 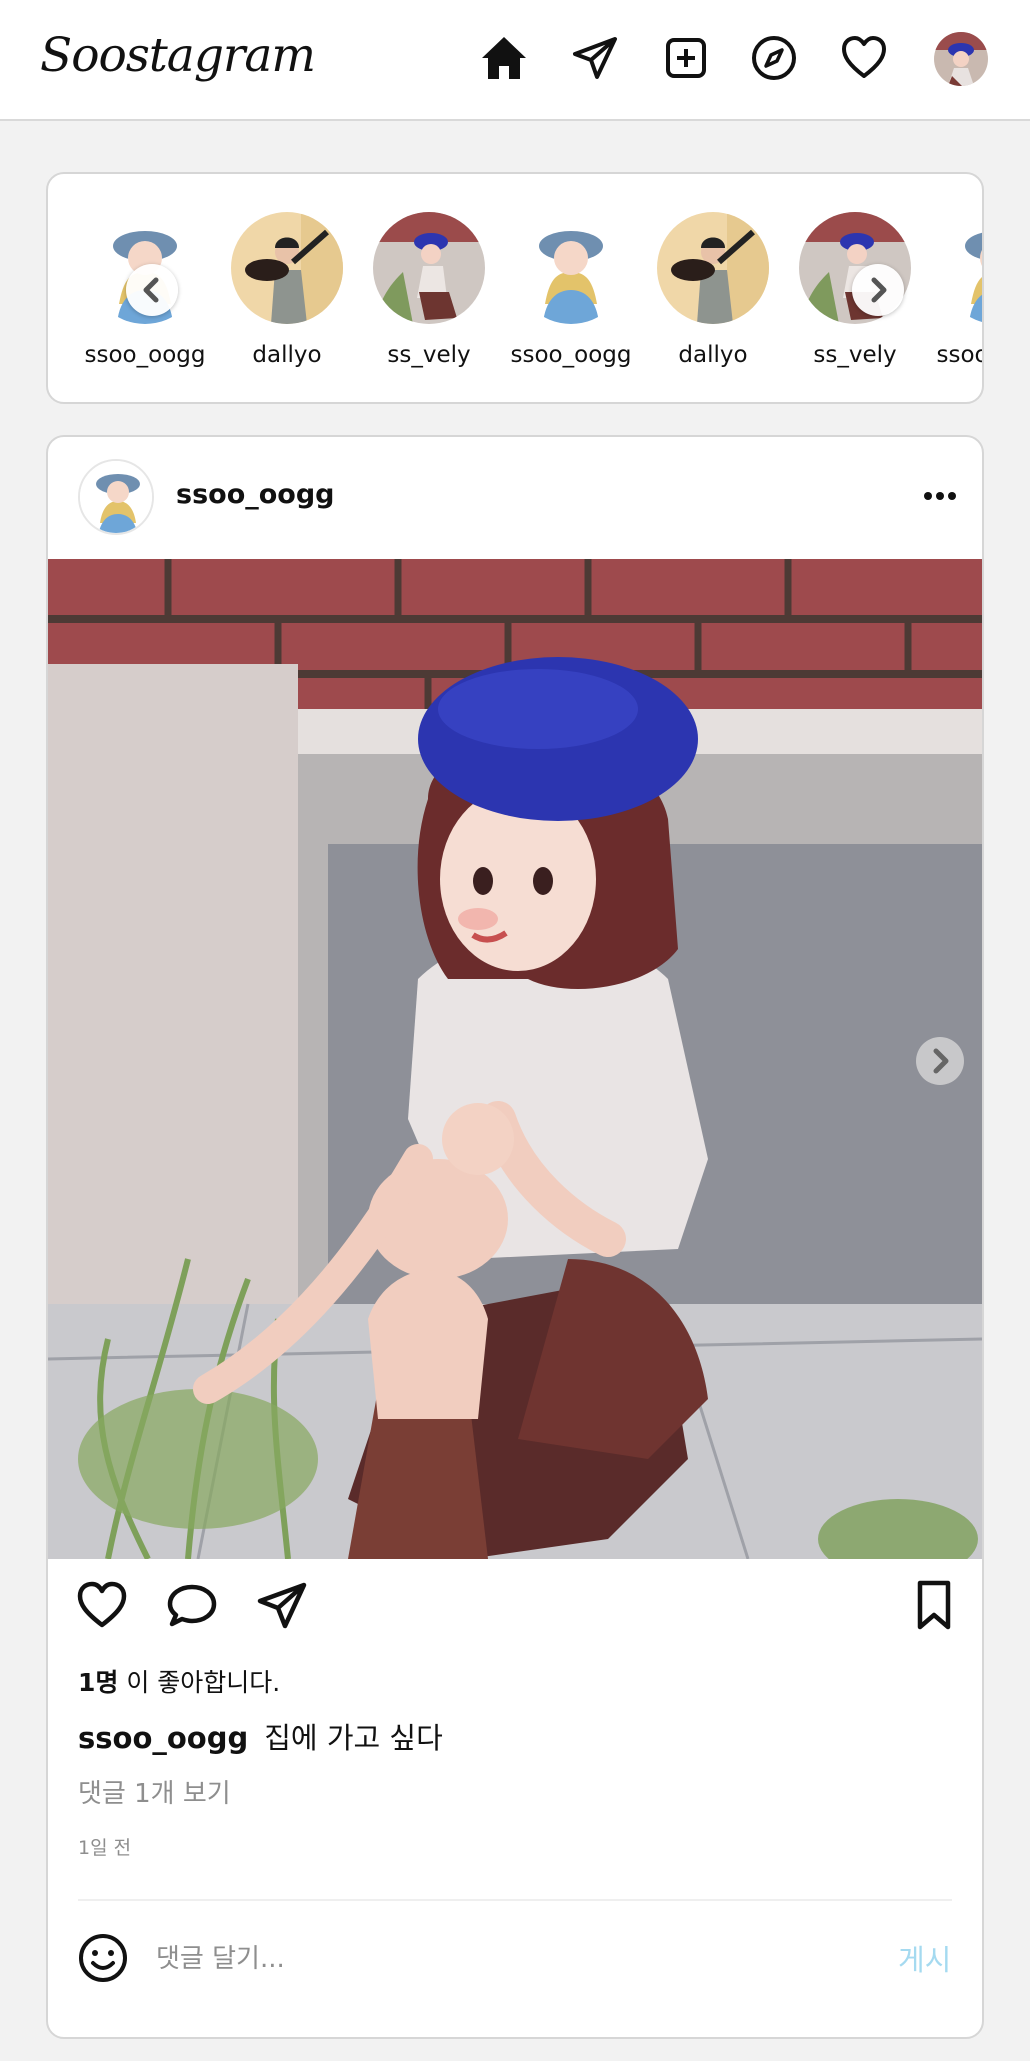 I want to click on explore-compass-icon, so click(x=774, y=58).